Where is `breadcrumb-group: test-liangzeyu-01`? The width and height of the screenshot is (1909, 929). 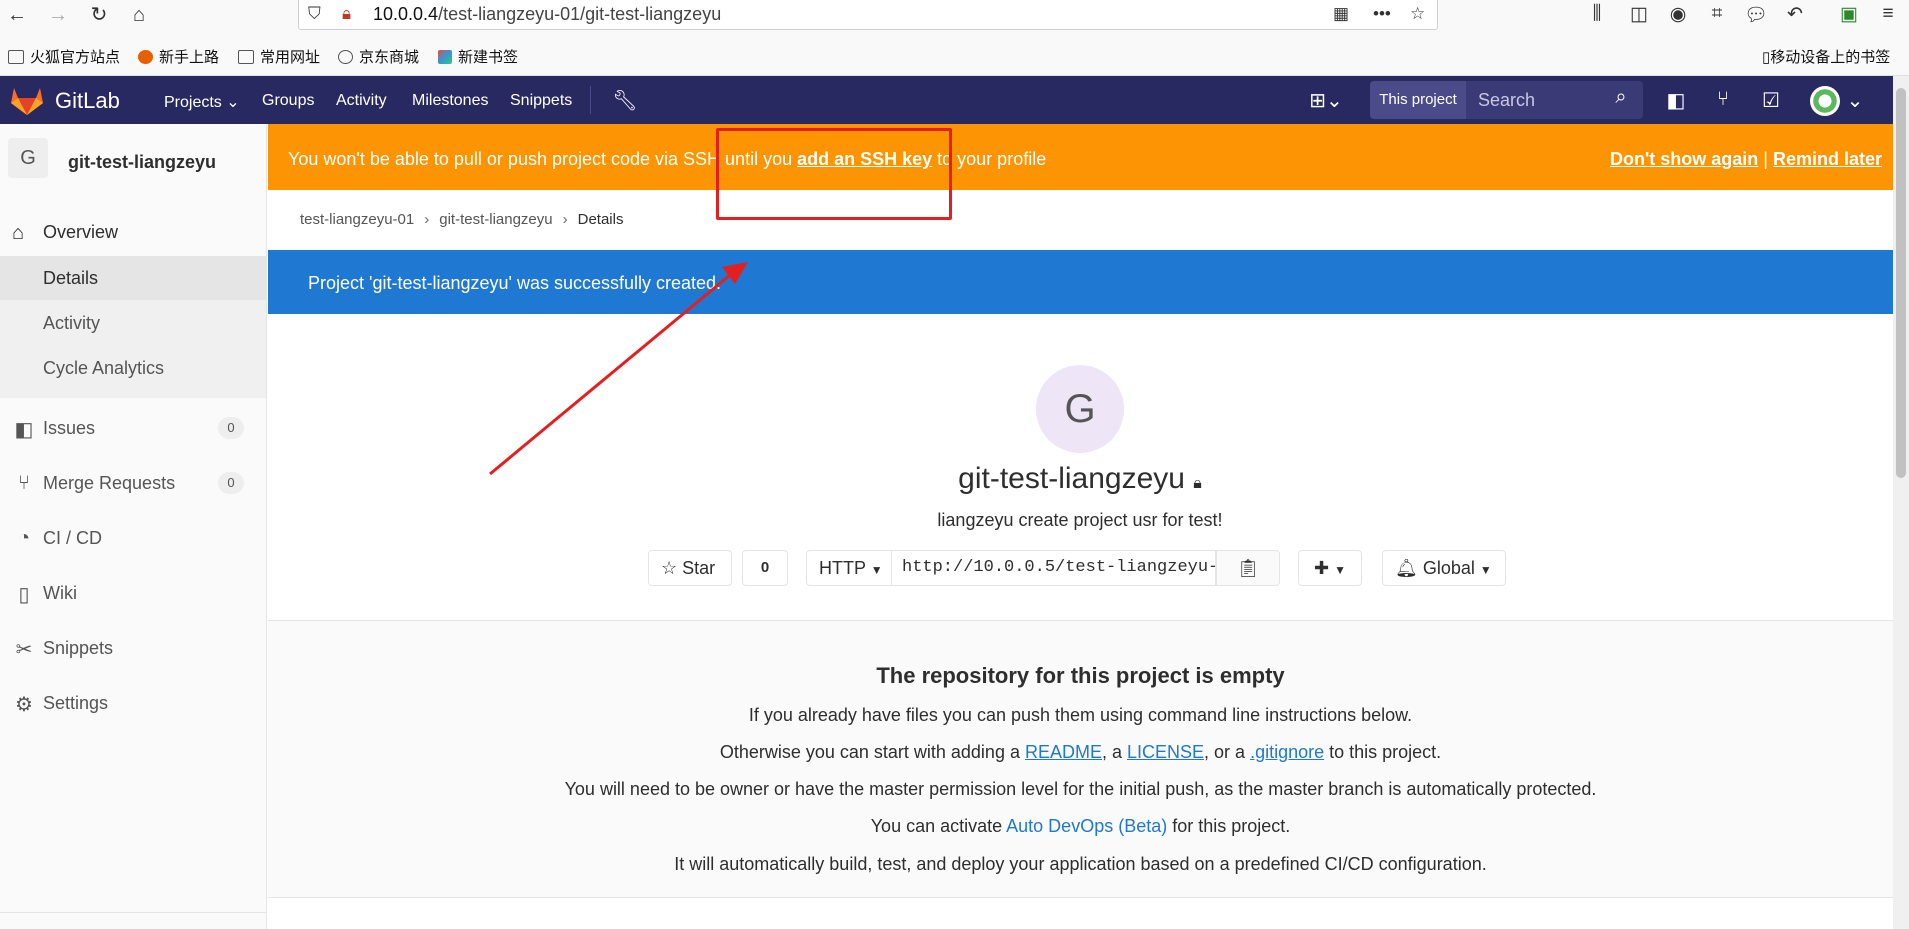
breadcrumb-group: test-liangzeyu-01 is located at coordinates (357, 219).